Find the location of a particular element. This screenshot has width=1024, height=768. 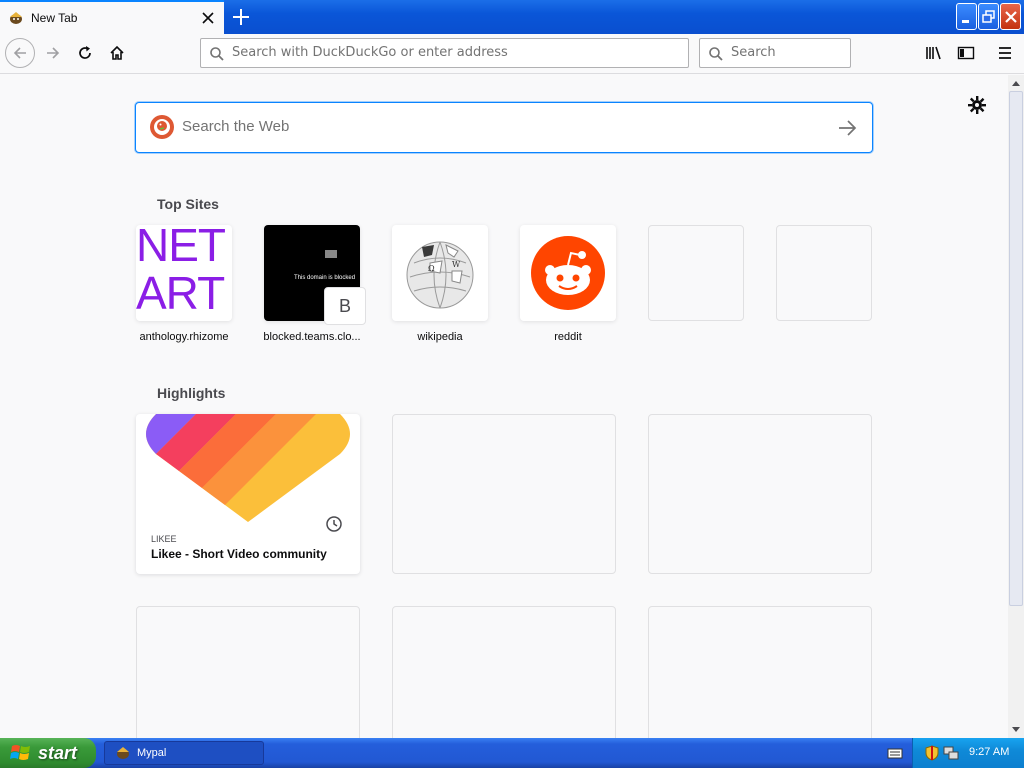

back-button is located at coordinates (20, 53).